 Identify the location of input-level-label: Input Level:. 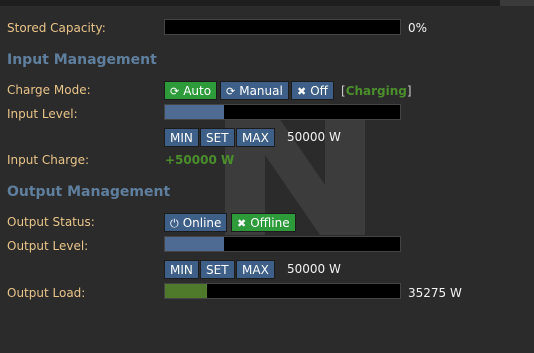
(42, 114).